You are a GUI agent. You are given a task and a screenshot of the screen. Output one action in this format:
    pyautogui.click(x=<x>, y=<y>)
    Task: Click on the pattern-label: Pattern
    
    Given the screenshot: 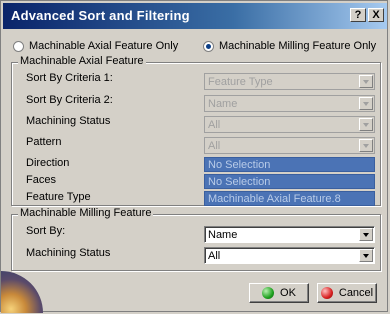 What is the action you would take?
    pyautogui.click(x=44, y=142)
    